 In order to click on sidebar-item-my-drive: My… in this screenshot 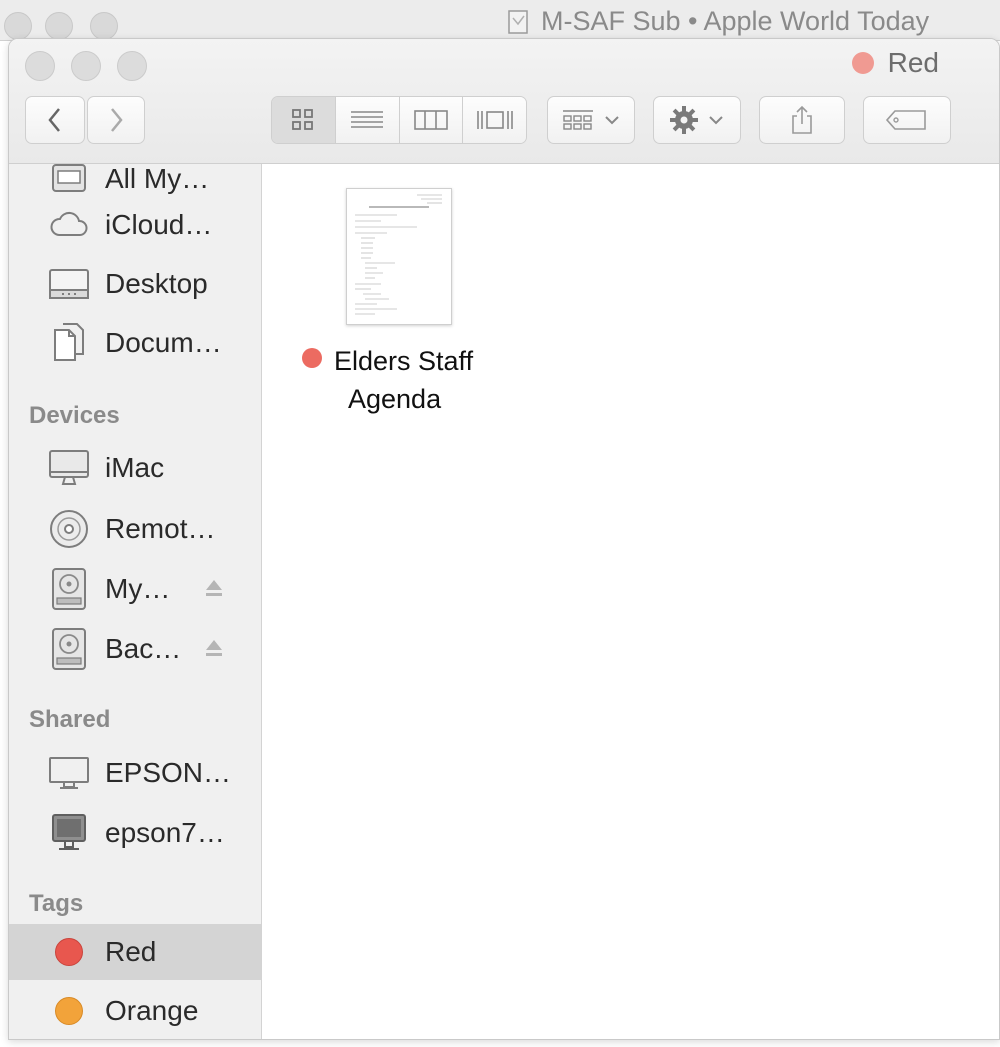, I will do `click(135, 589)`.